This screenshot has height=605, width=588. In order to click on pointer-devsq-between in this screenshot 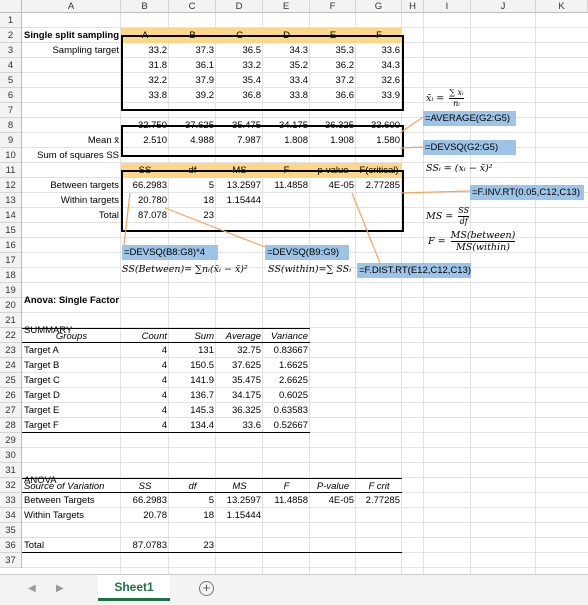, I will do `click(127, 219)`.